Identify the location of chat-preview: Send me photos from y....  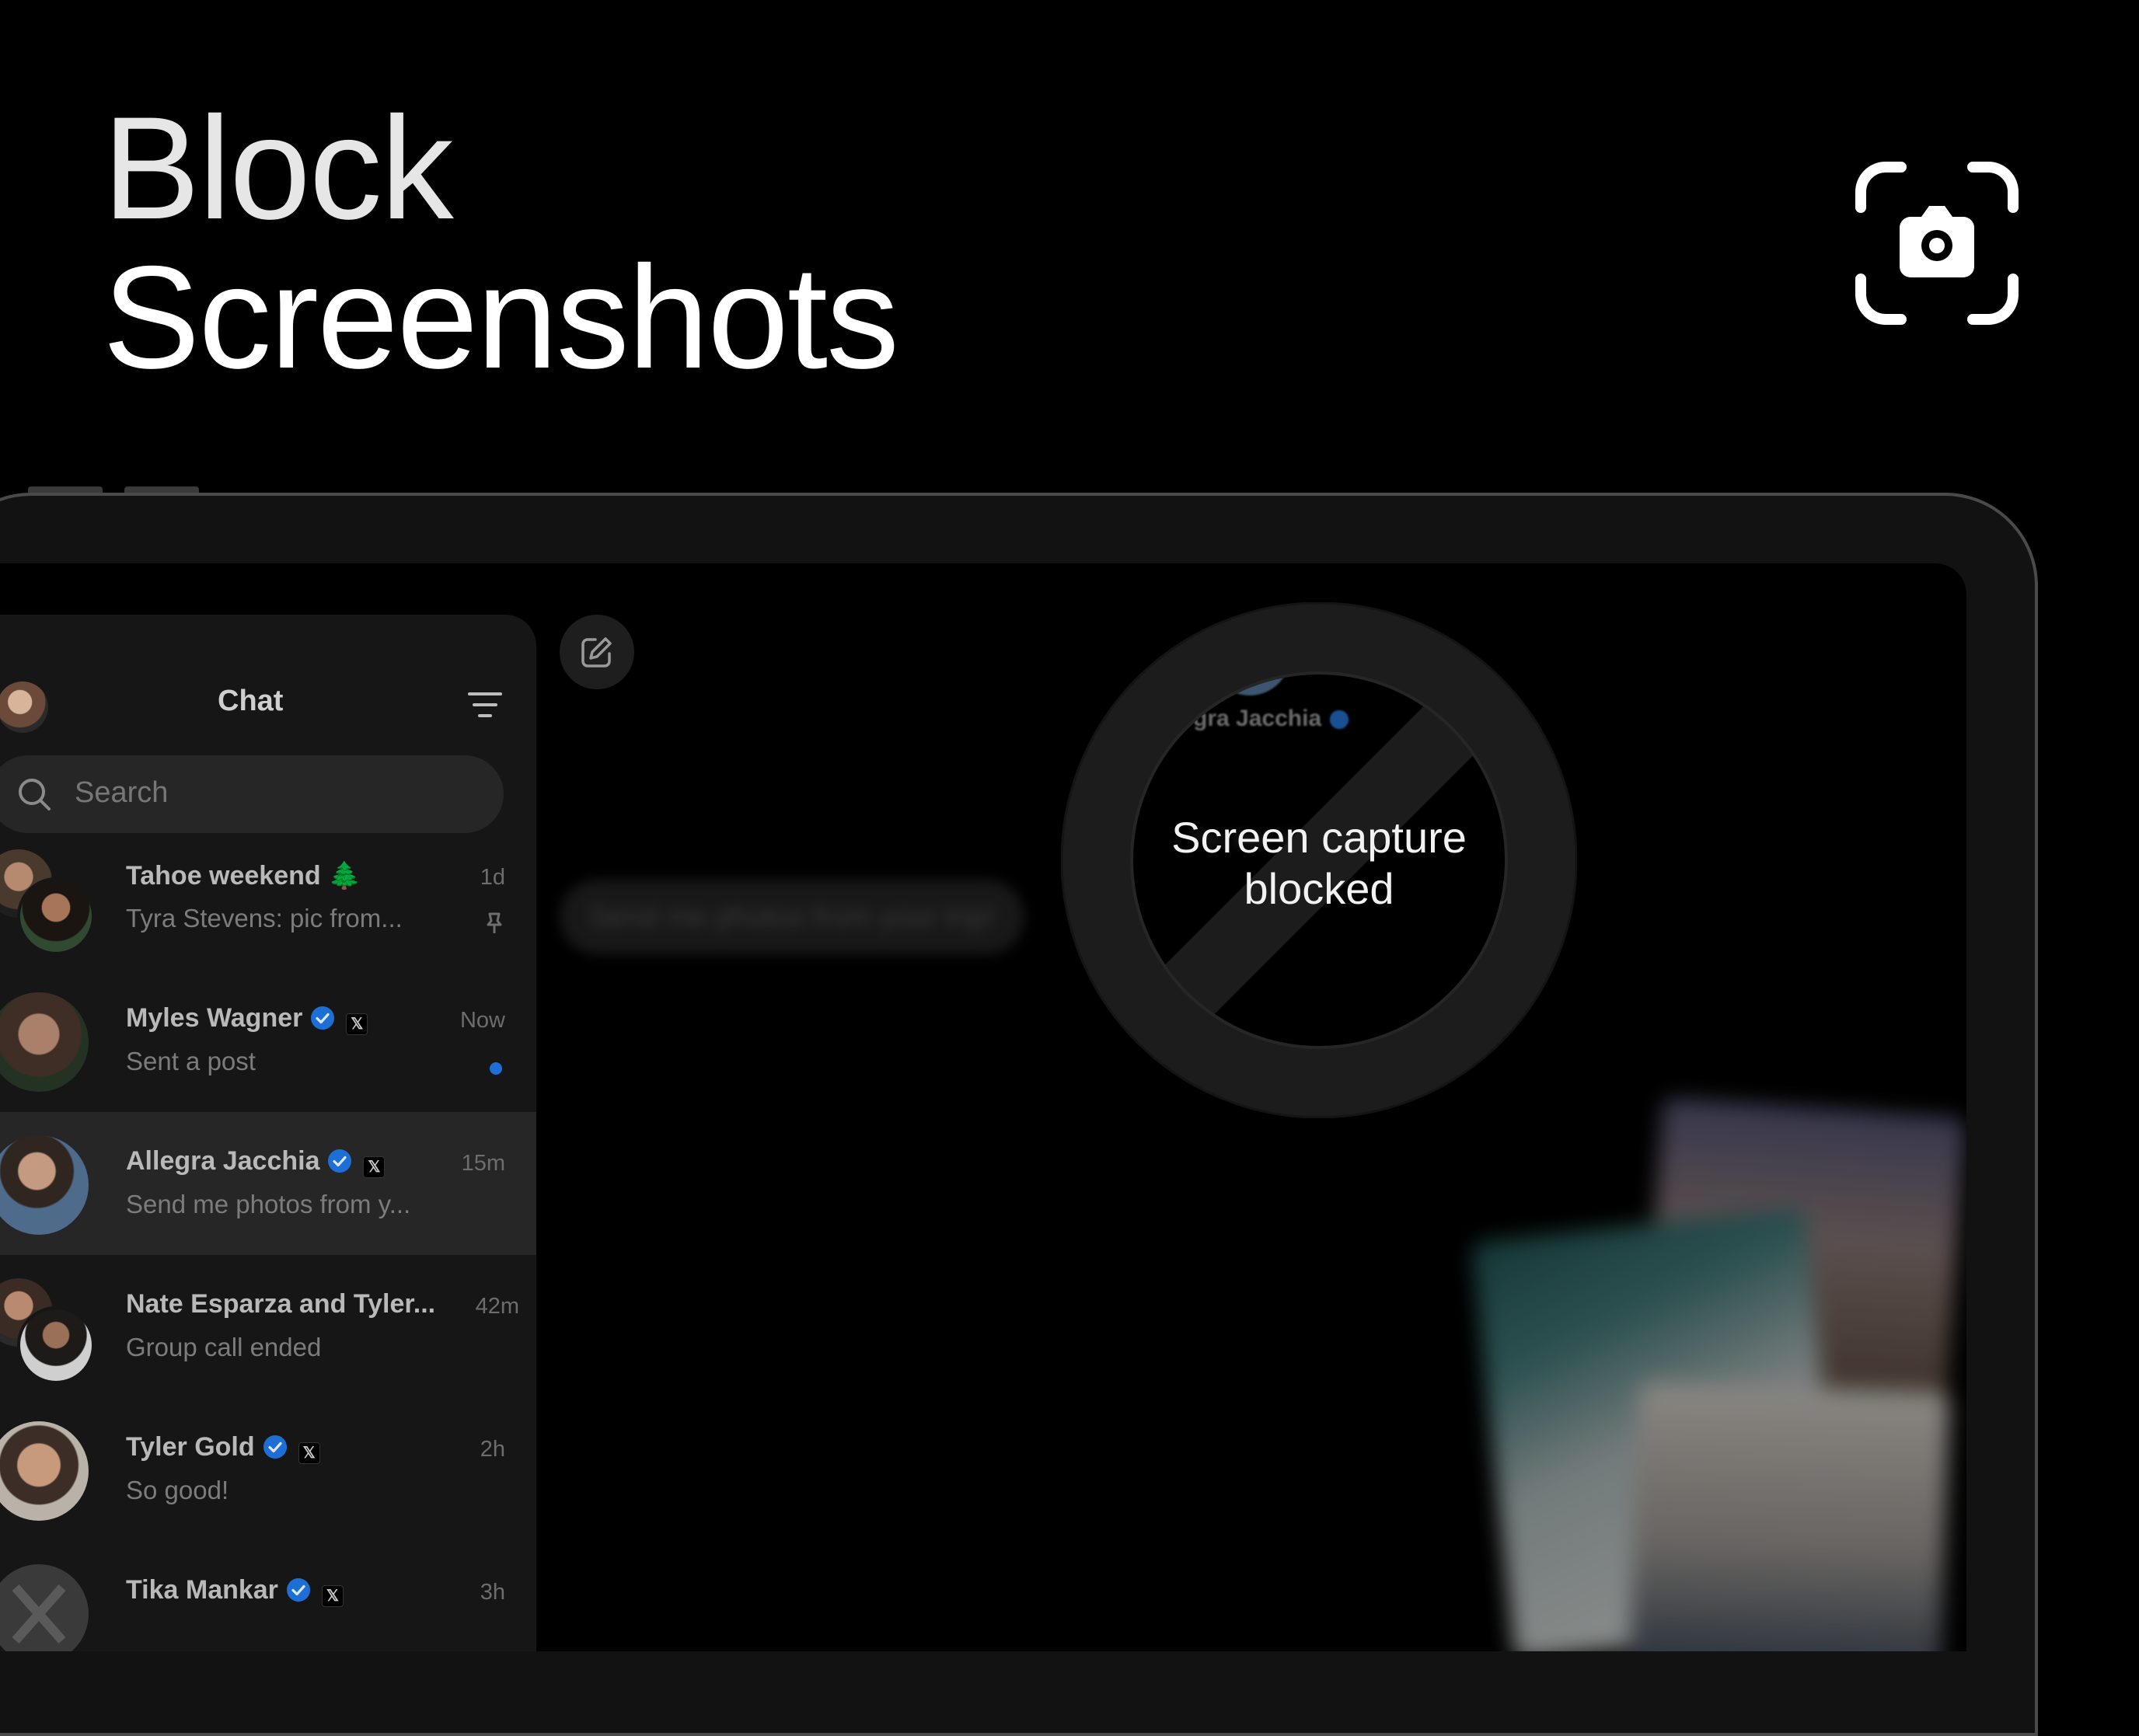
(268, 1204).